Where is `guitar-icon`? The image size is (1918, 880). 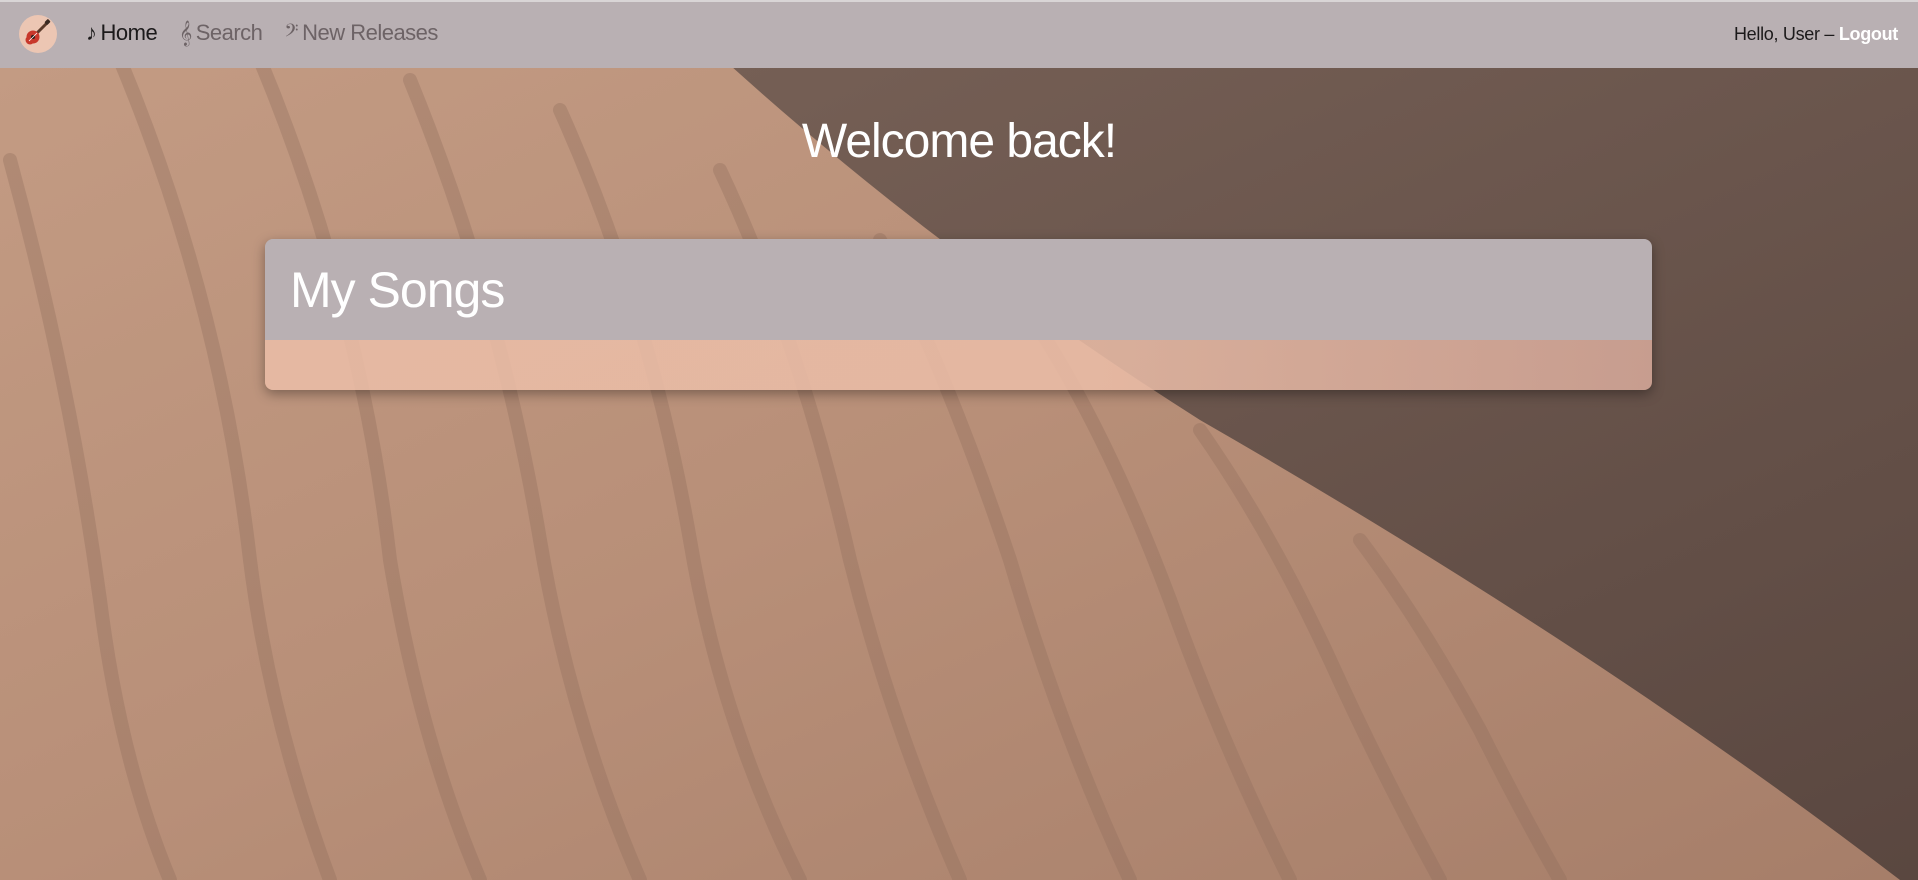 guitar-icon is located at coordinates (38, 34).